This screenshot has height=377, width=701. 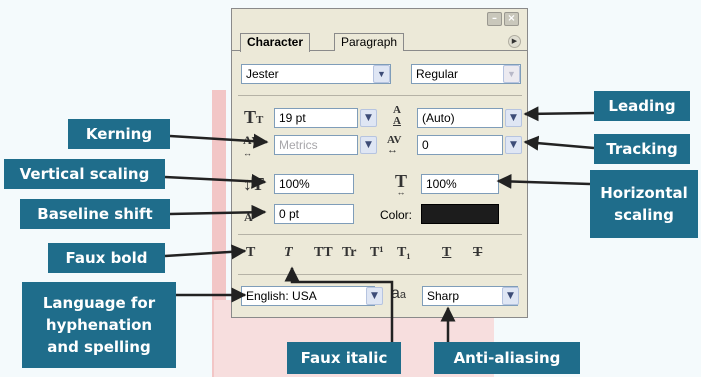 What do you see at coordinates (288, 253) in the screenshot?
I see `faux-italic-button: T` at bounding box center [288, 253].